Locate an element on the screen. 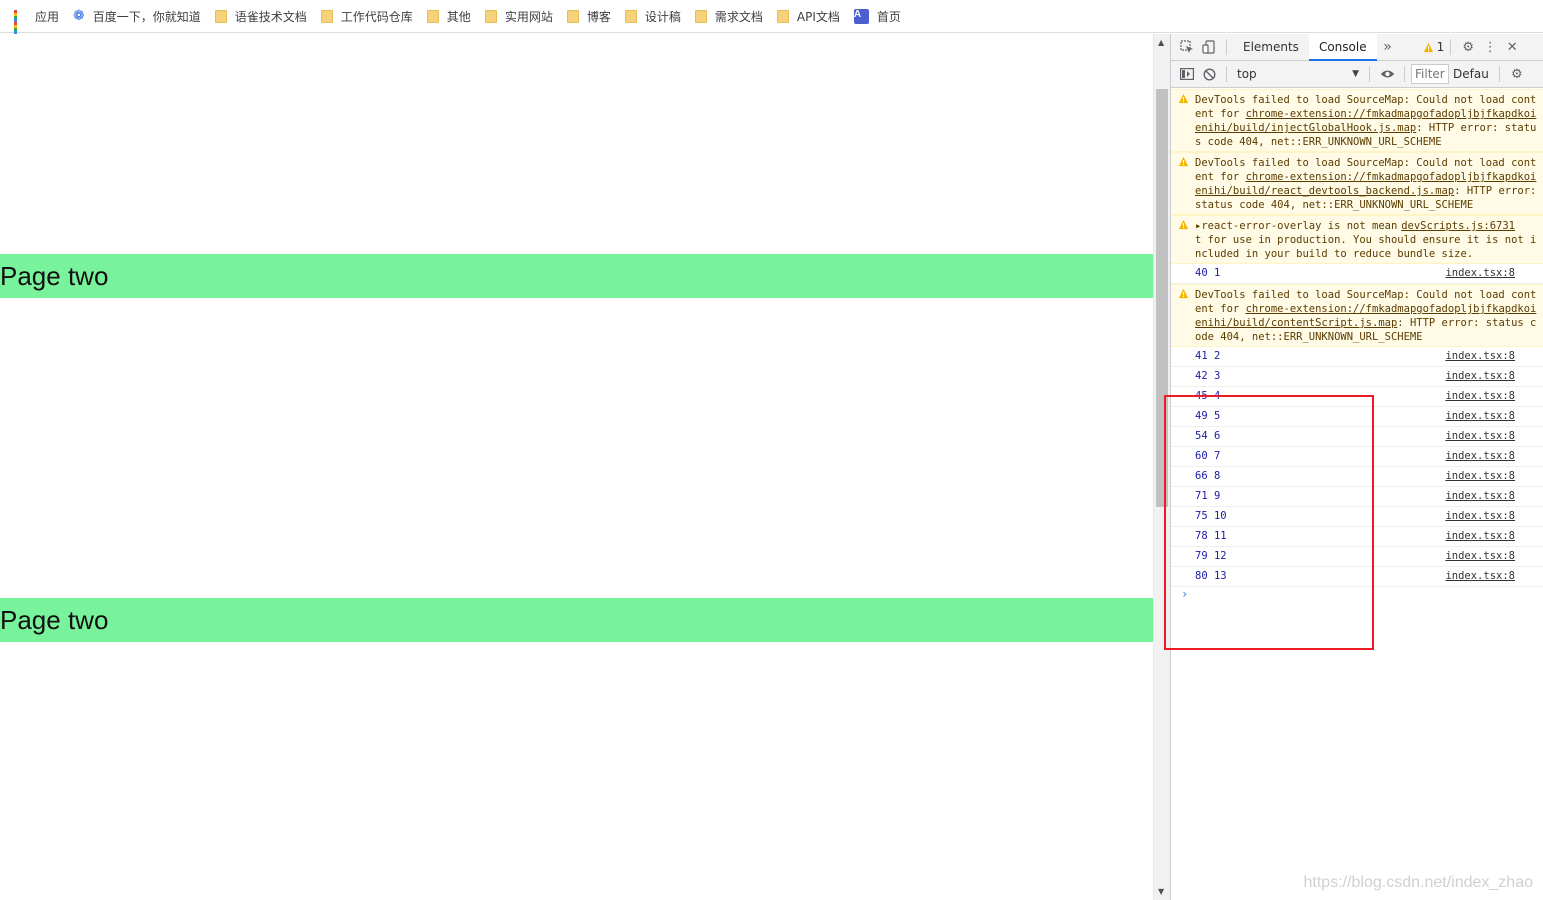  log-levels-select: Defau is located at coordinates (1471, 74).